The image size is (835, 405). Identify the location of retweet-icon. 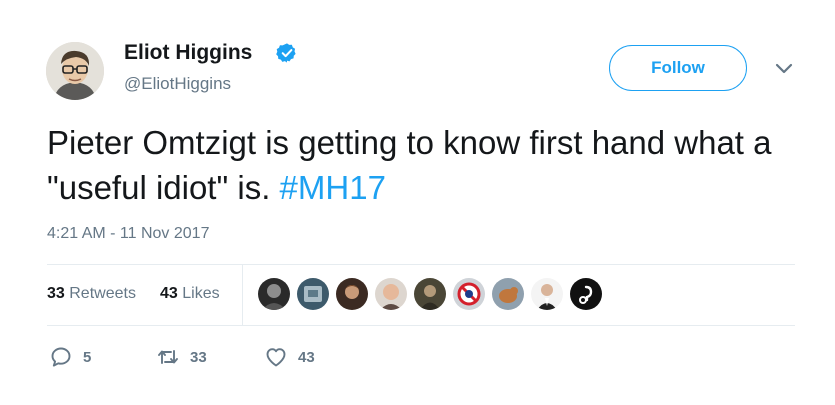
(168, 357).